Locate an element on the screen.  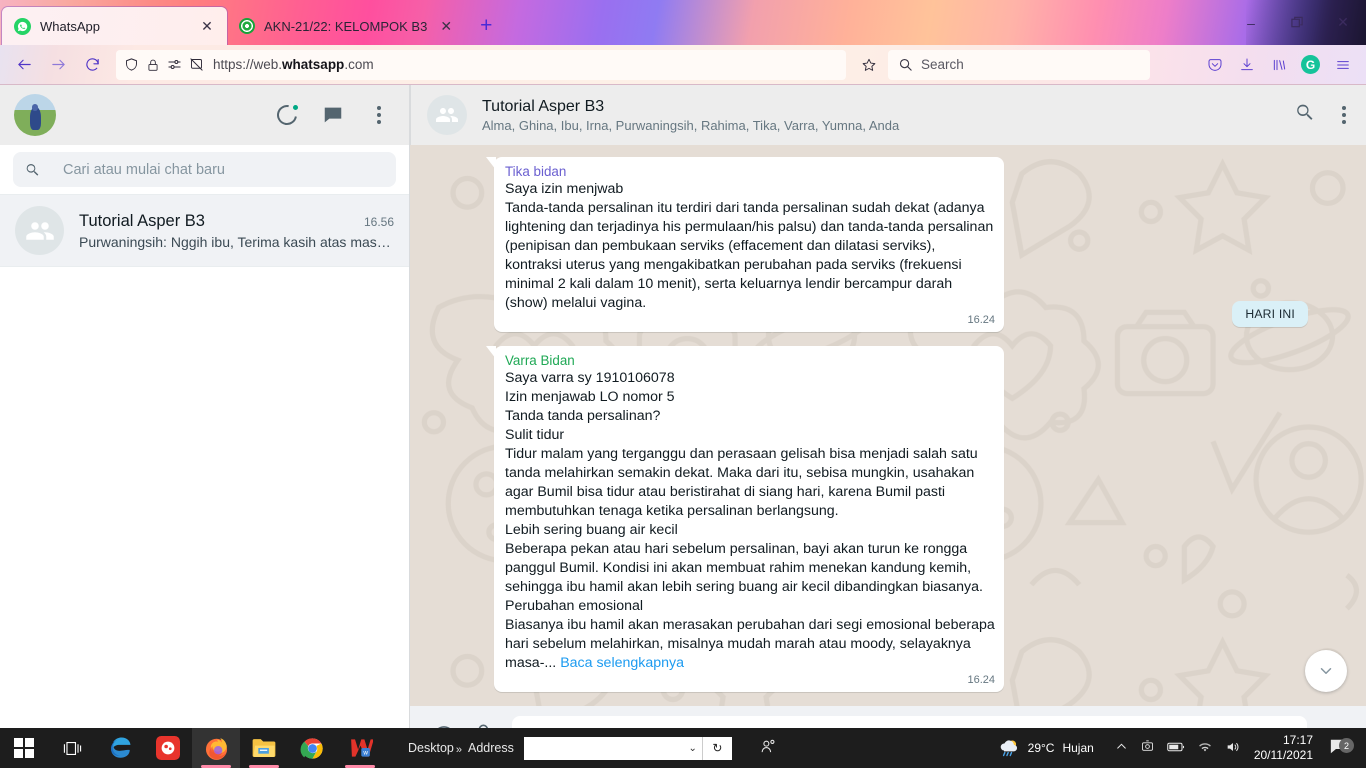
svg-text: w is located at coordinates (365, 752).